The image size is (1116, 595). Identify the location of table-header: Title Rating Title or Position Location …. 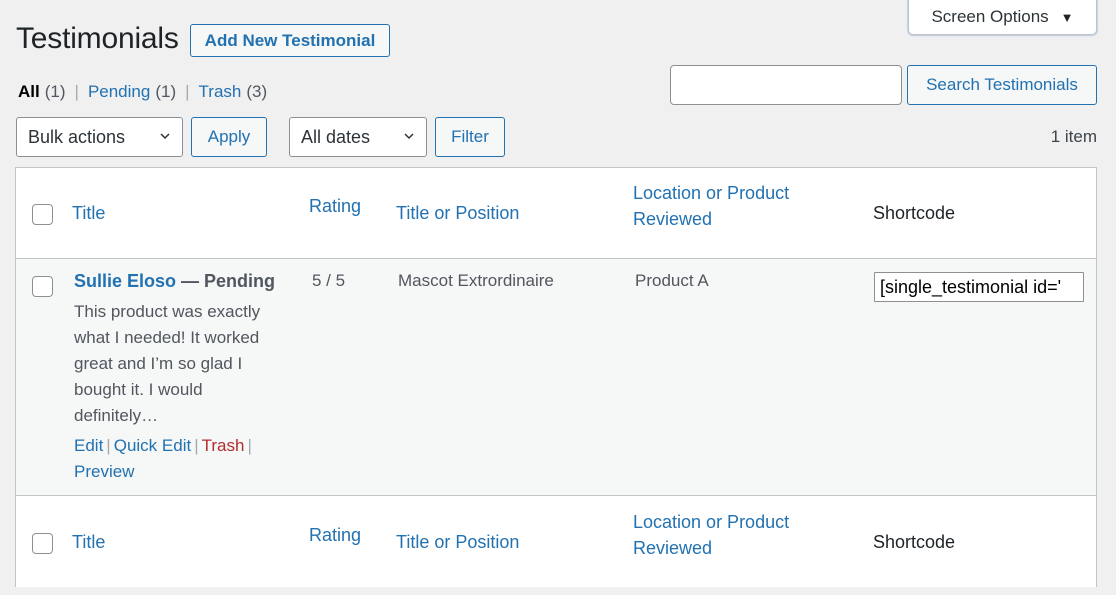
(556, 213).